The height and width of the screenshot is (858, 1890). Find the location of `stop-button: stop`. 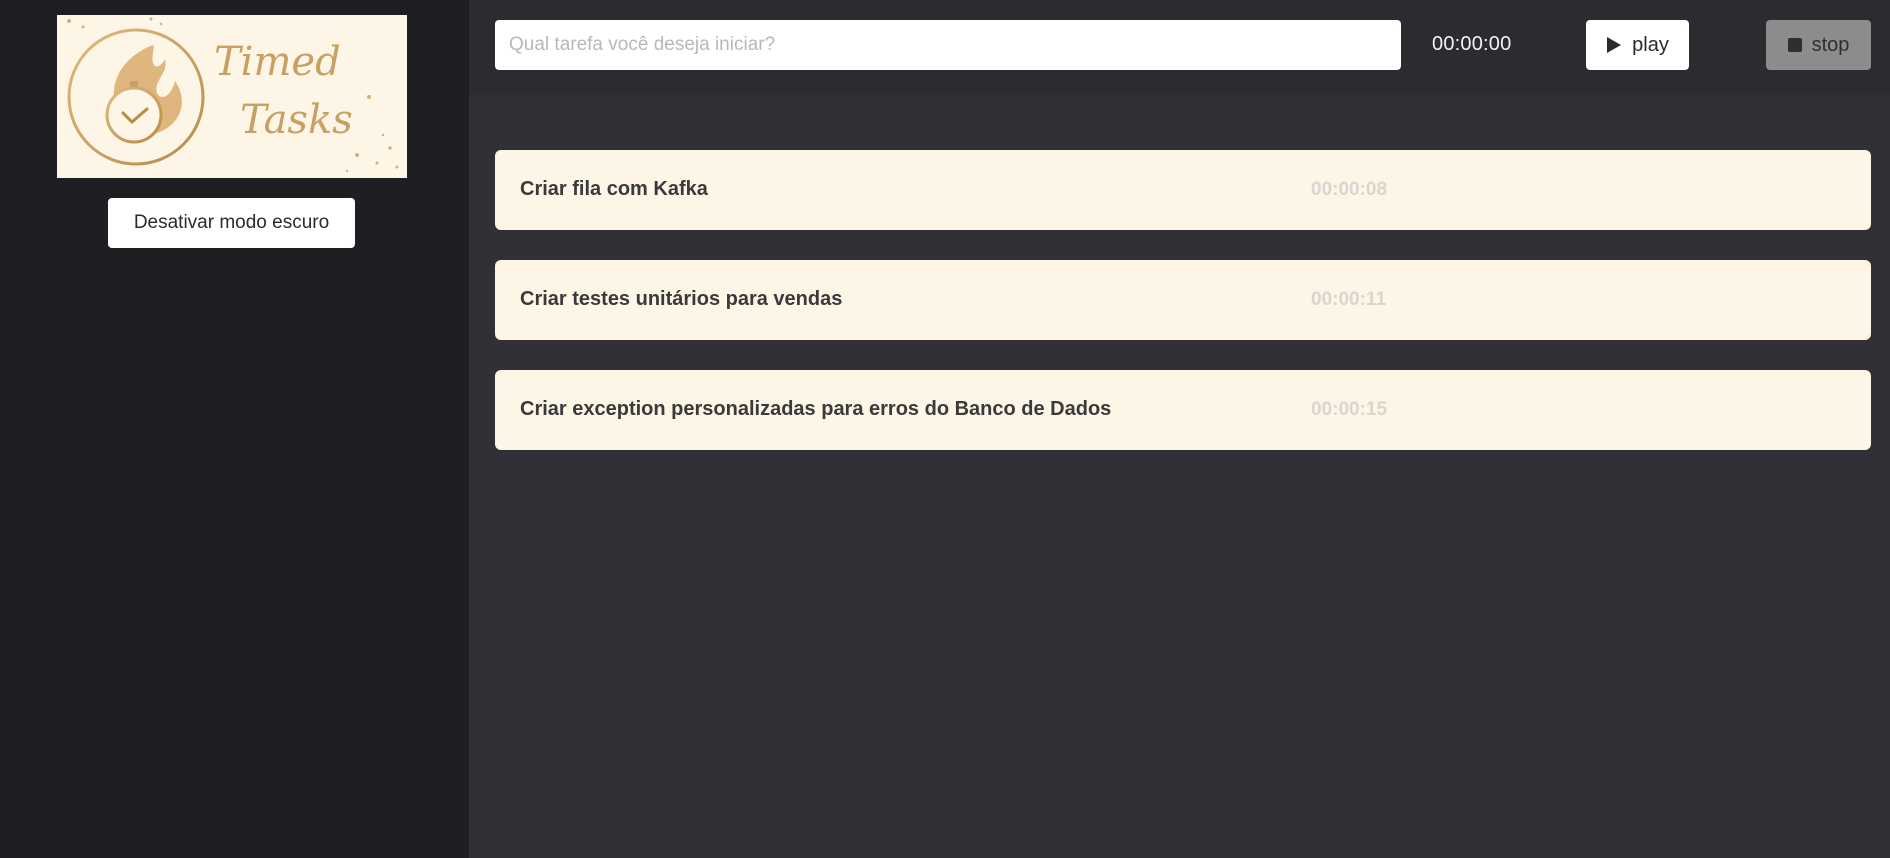

stop-button: stop is located at coordinates (1818, 45).